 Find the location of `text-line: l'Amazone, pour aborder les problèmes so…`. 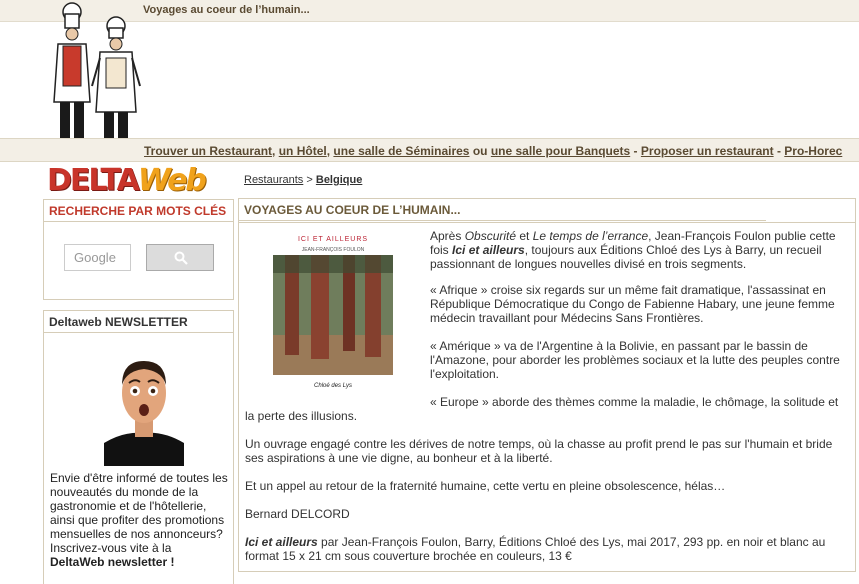

text-line: l'Amazone, pour aborder les problèmes so… is located at coordinates (635, 360).